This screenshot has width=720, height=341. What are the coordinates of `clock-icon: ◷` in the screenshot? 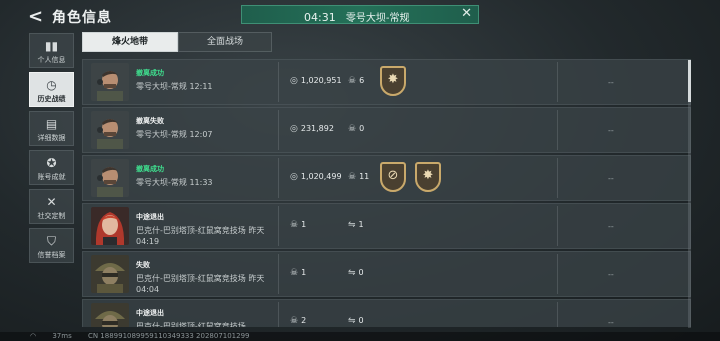 It's located at (51, 85).